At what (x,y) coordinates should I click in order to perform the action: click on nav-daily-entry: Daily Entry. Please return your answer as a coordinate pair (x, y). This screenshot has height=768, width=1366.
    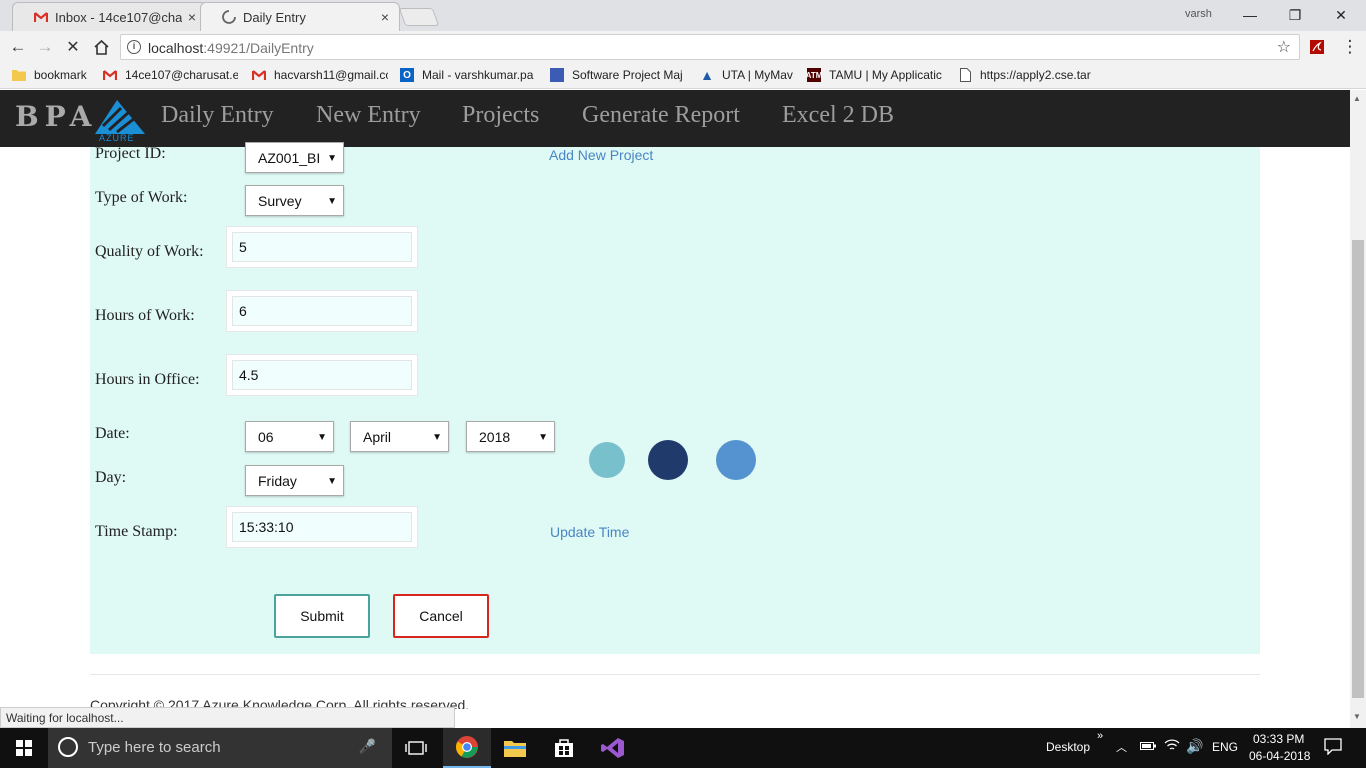
    Looking at the image, I should click on (217, 115).